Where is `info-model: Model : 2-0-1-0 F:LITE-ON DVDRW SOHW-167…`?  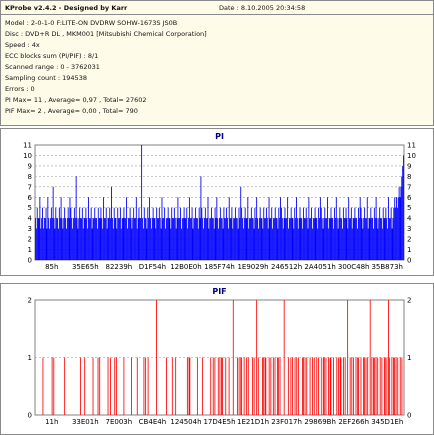
info-model: Model : 2-0-1-0 F:LITE-ON DVDRW SOHW-167… is located at coordinates (91, 23).